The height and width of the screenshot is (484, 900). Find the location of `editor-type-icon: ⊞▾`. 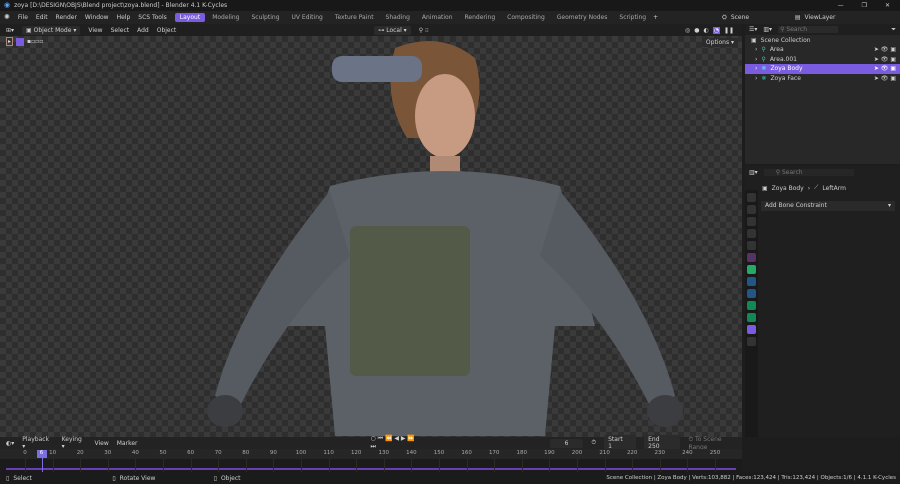

editor-type-icon: ⊞▾ is located at coordinates (10, 30).